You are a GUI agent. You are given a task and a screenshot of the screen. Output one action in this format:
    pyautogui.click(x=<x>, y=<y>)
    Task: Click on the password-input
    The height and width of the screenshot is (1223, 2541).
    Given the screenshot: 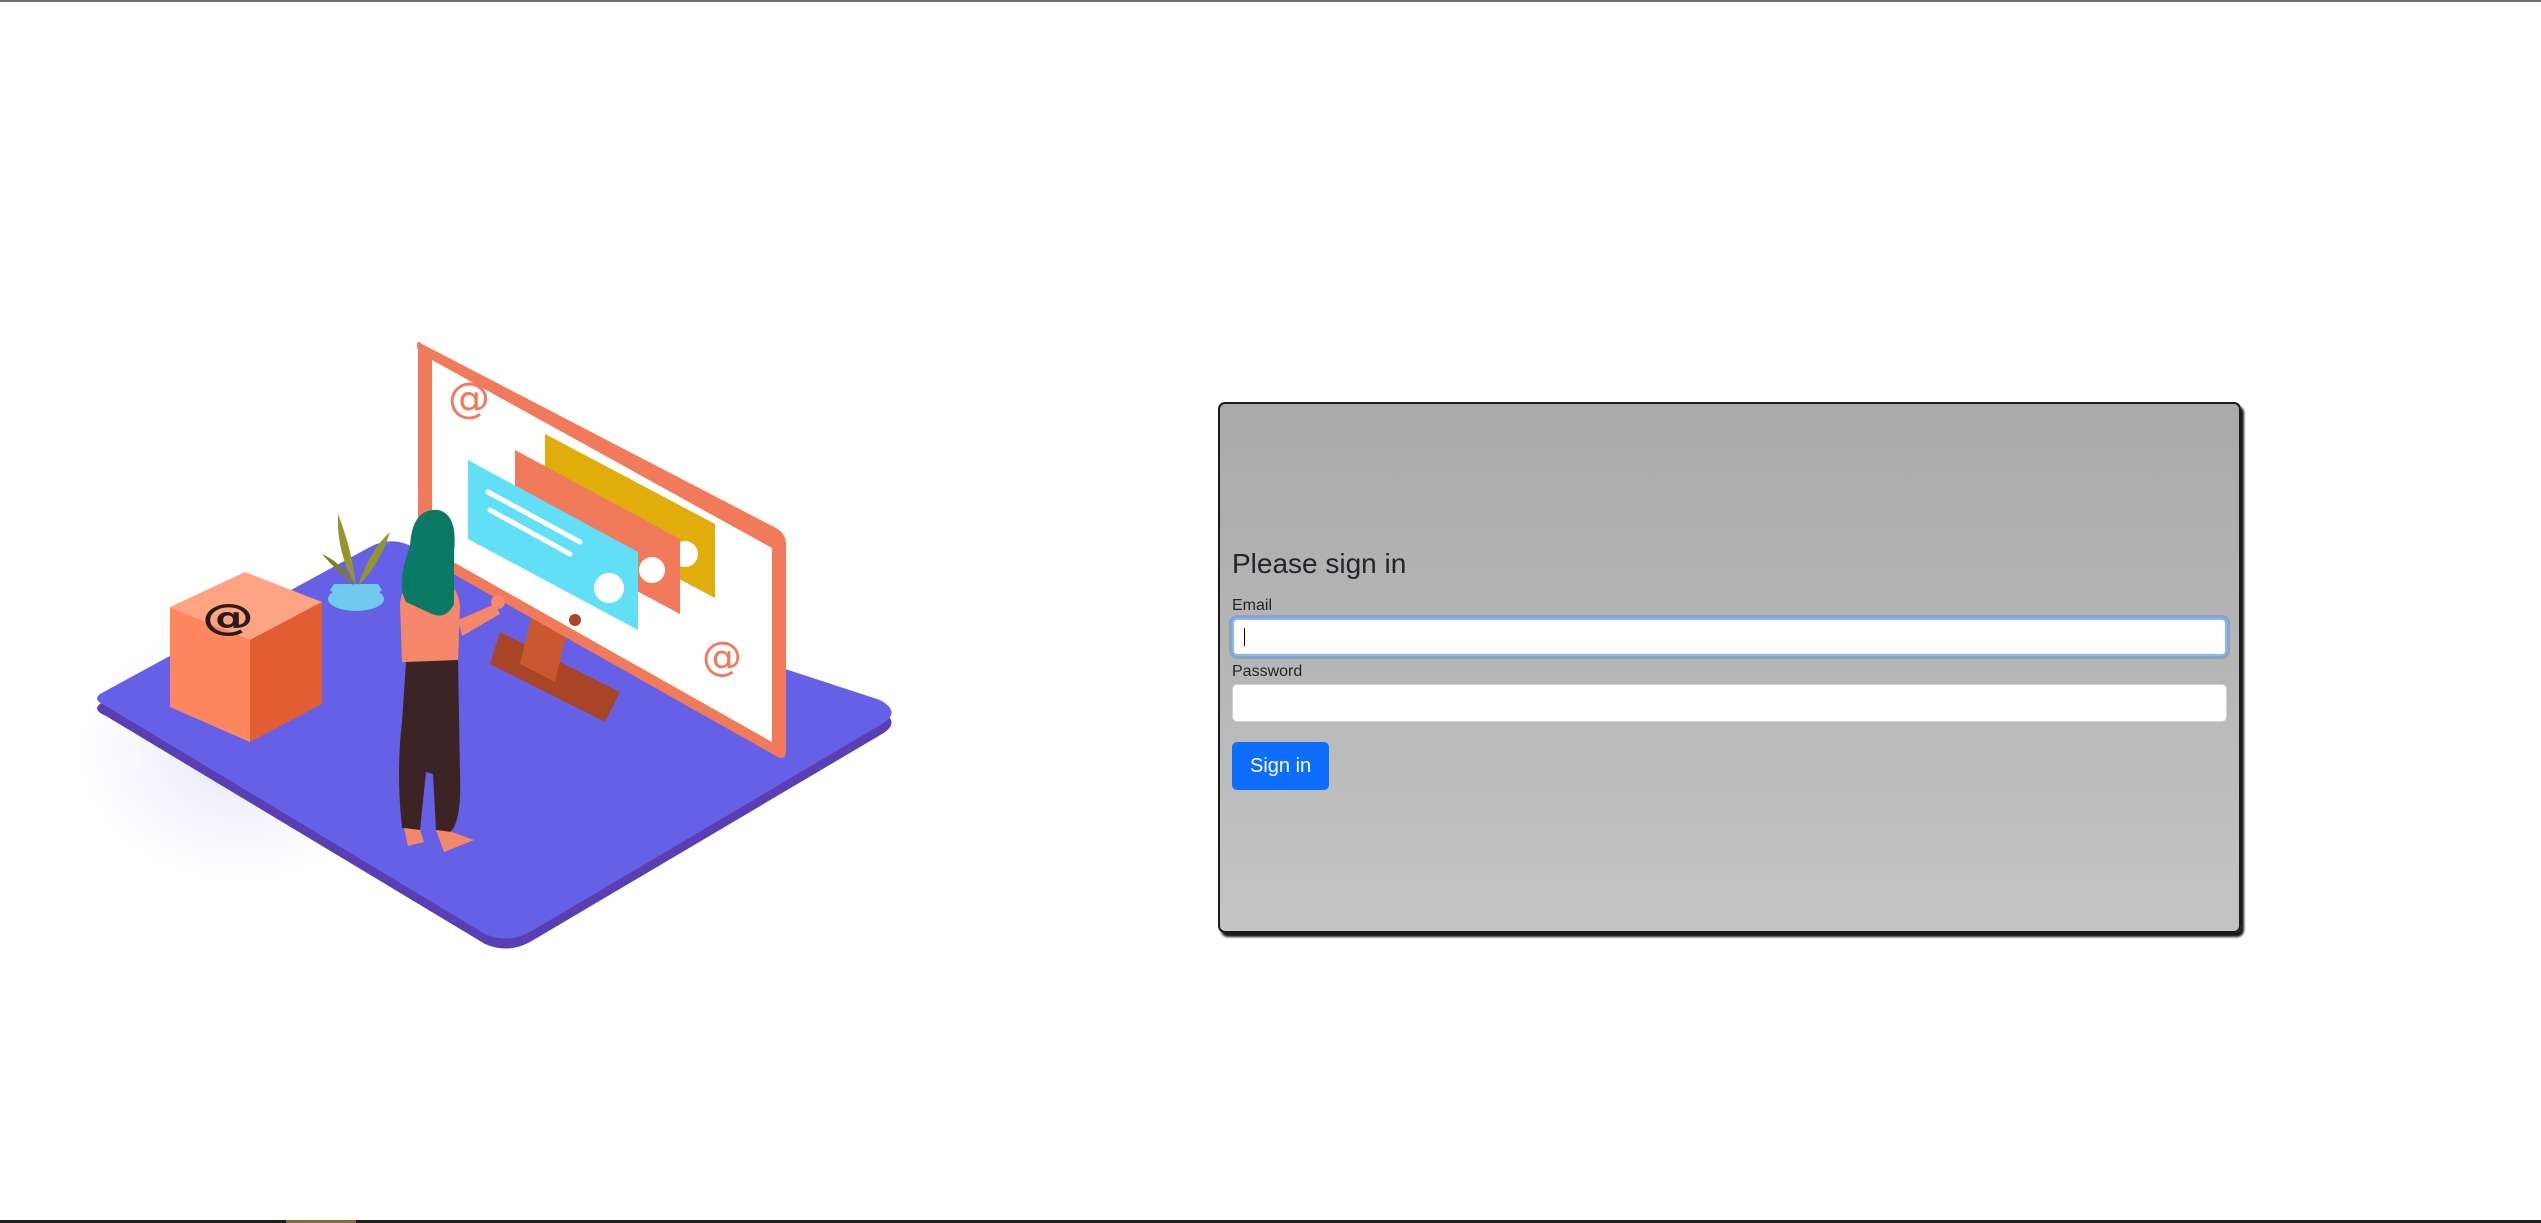 What is the action you would take?
    pyautogui.click(x=1729, y=703)
    